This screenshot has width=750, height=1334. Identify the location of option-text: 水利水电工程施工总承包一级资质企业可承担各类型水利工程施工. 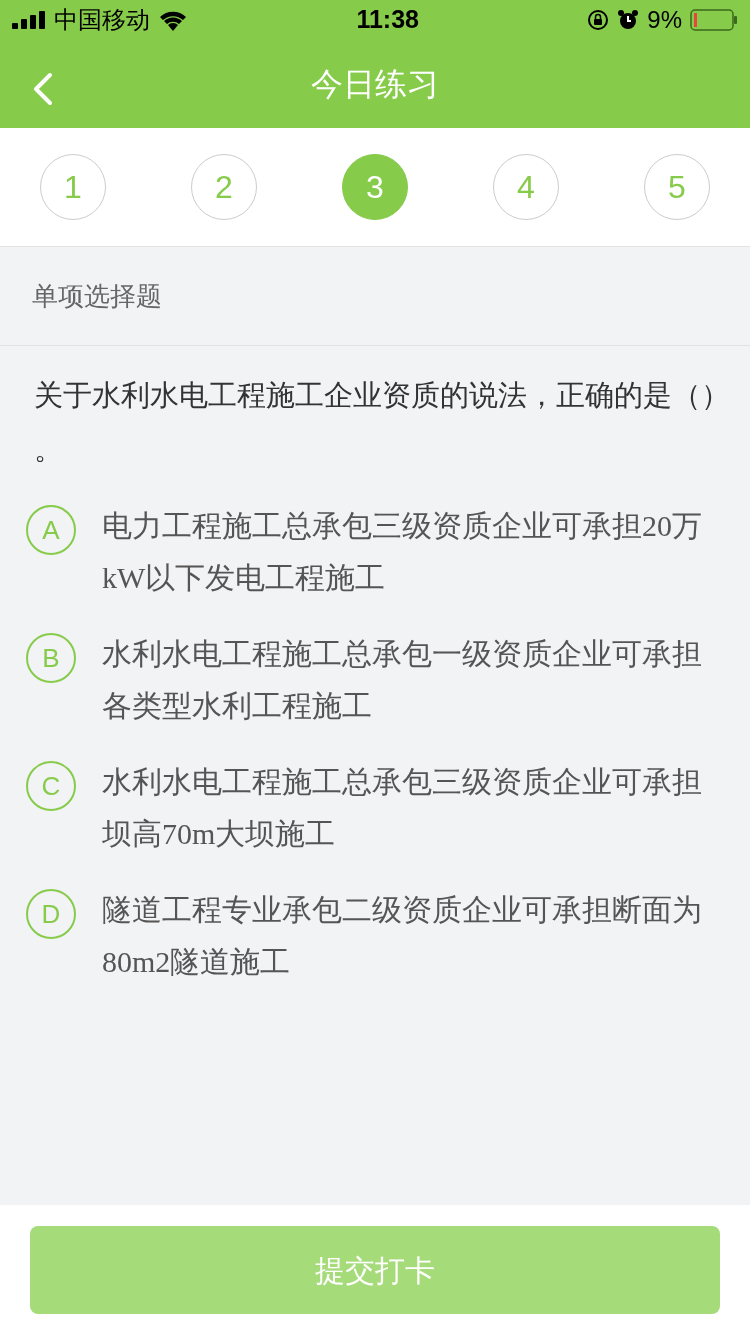
(404, 680).